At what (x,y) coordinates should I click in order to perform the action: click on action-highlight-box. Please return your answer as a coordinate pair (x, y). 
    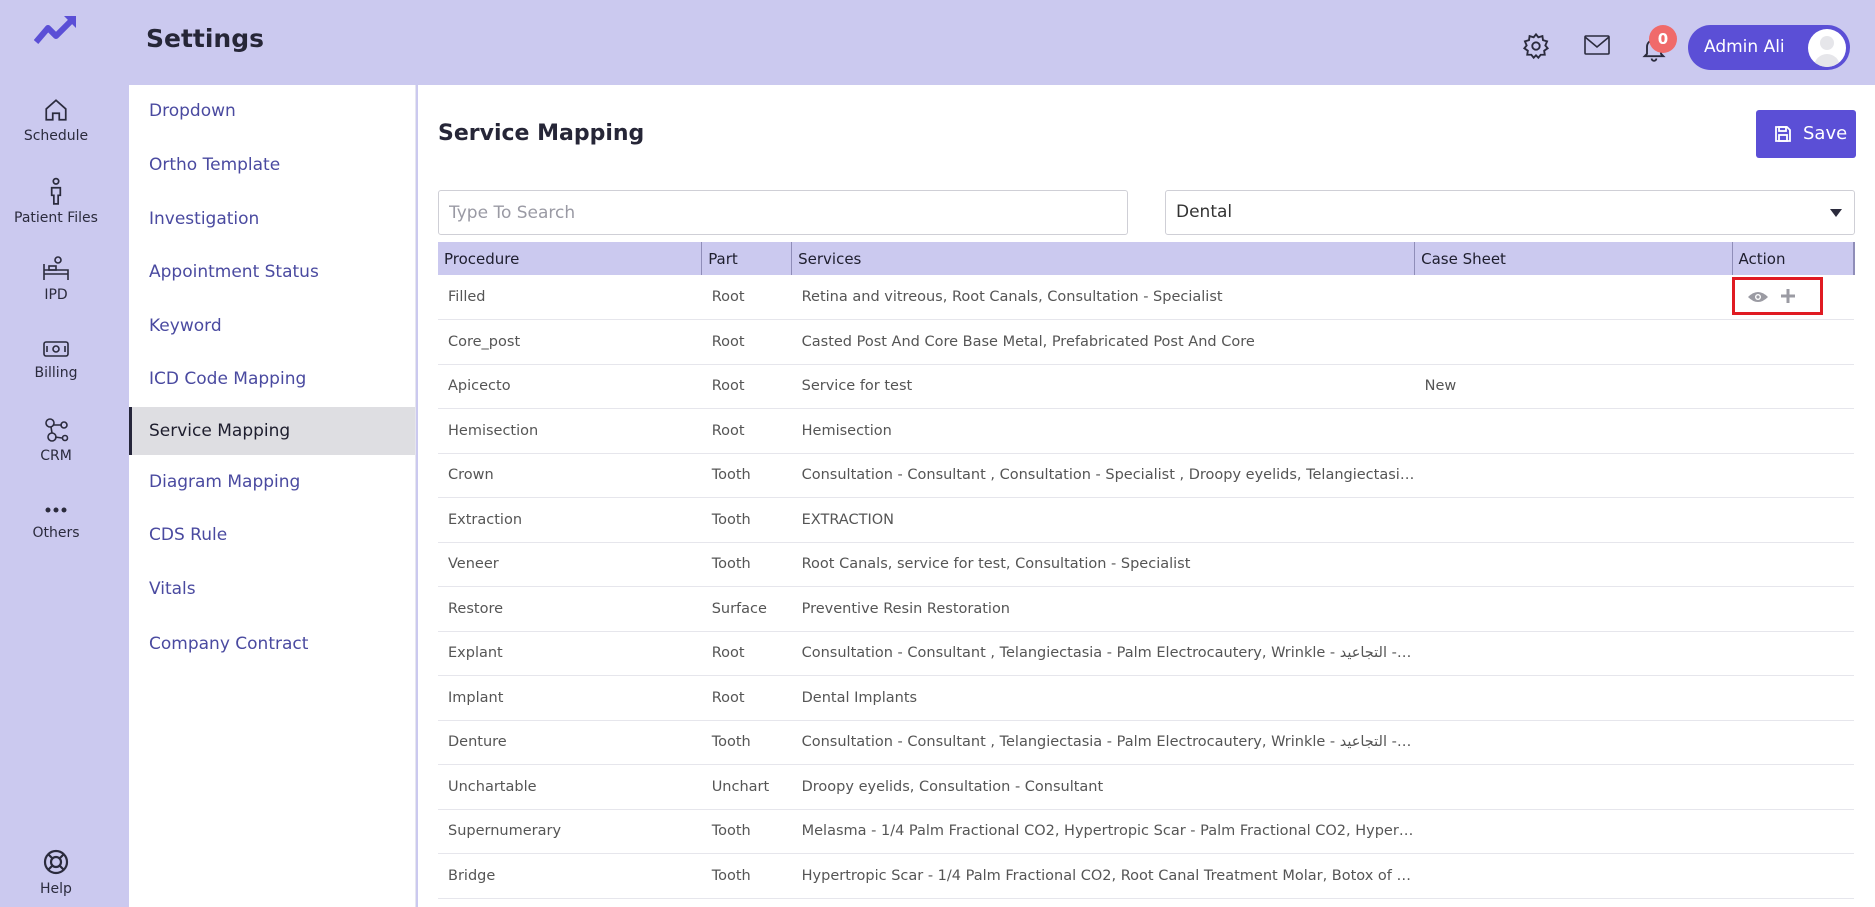
    Looking at the image, I should click on (1778, 296).